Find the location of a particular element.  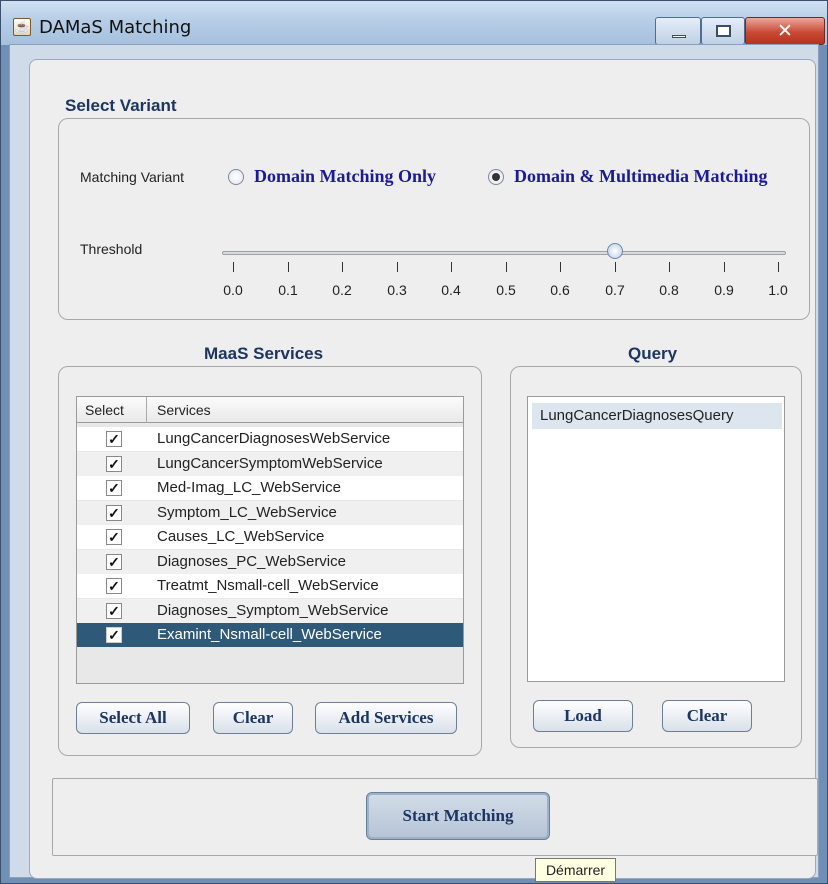

threshold-slider-thumb is located at coordinates (615, 251).